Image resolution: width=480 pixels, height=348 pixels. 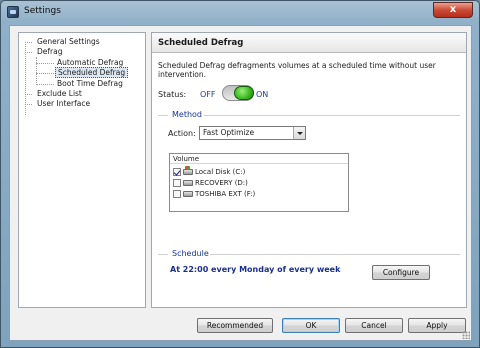 I want to click on configure-button: Configure, so click(x=401, y=272).